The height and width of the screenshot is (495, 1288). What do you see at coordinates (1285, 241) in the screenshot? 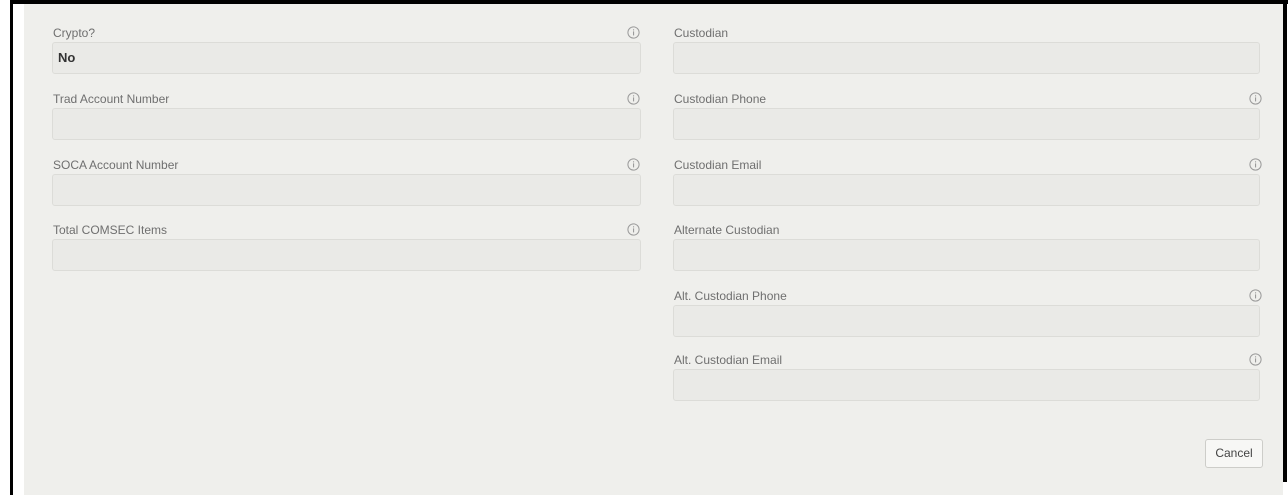
I see `window-frame-right` at bounding box center [1285, 241].